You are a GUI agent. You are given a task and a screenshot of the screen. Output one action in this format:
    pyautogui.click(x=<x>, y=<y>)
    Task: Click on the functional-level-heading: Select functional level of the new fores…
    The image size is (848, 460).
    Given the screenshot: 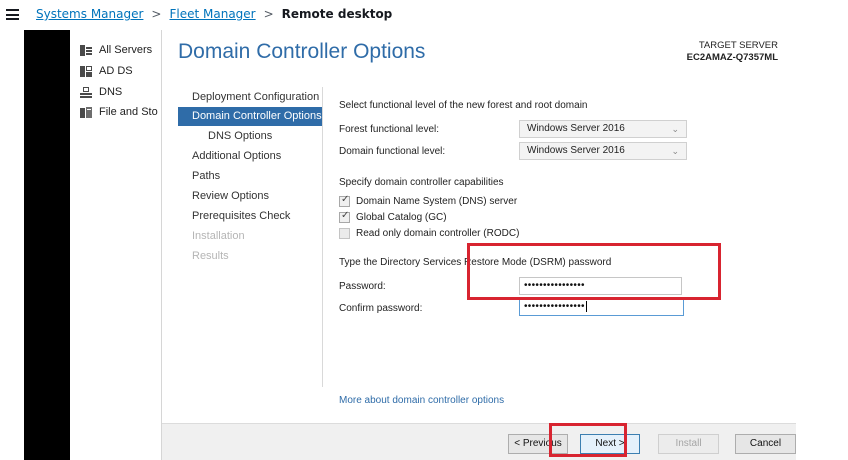 What is the action you would take?
    pyautogui.click(x=463, y=105)
    